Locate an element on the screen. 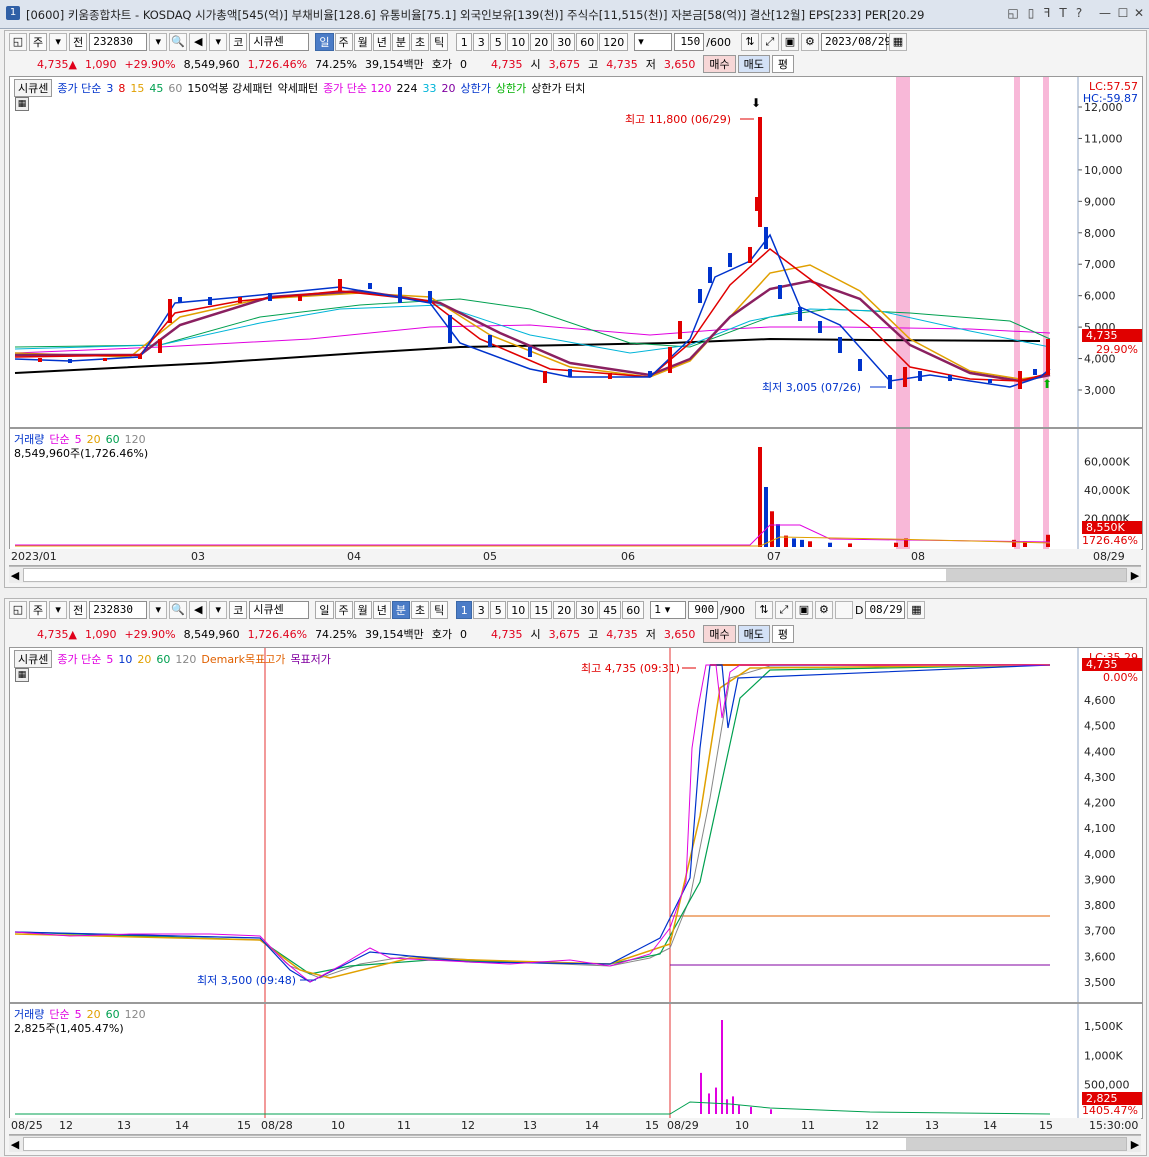 The height and width of the screenshot is (1157, 1149). minimize-icon: — is located at coordinates (1105, 13).